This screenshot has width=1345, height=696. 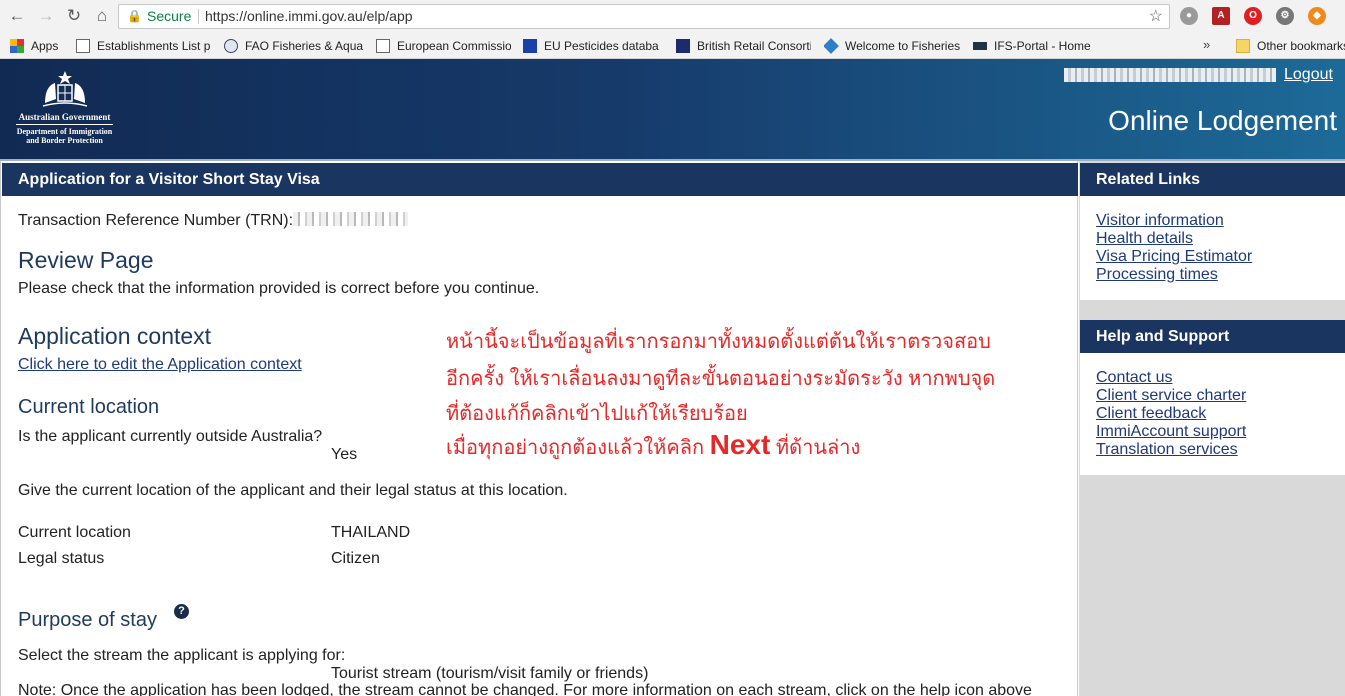 What do you see at coordinates (597, 414) in the screenshot?
I see `annotation-line-3: ที่ต้องแก้ก็คลิกเข้าไปแก้ให้เรียบร้อย` at bounding box center [597, 414].